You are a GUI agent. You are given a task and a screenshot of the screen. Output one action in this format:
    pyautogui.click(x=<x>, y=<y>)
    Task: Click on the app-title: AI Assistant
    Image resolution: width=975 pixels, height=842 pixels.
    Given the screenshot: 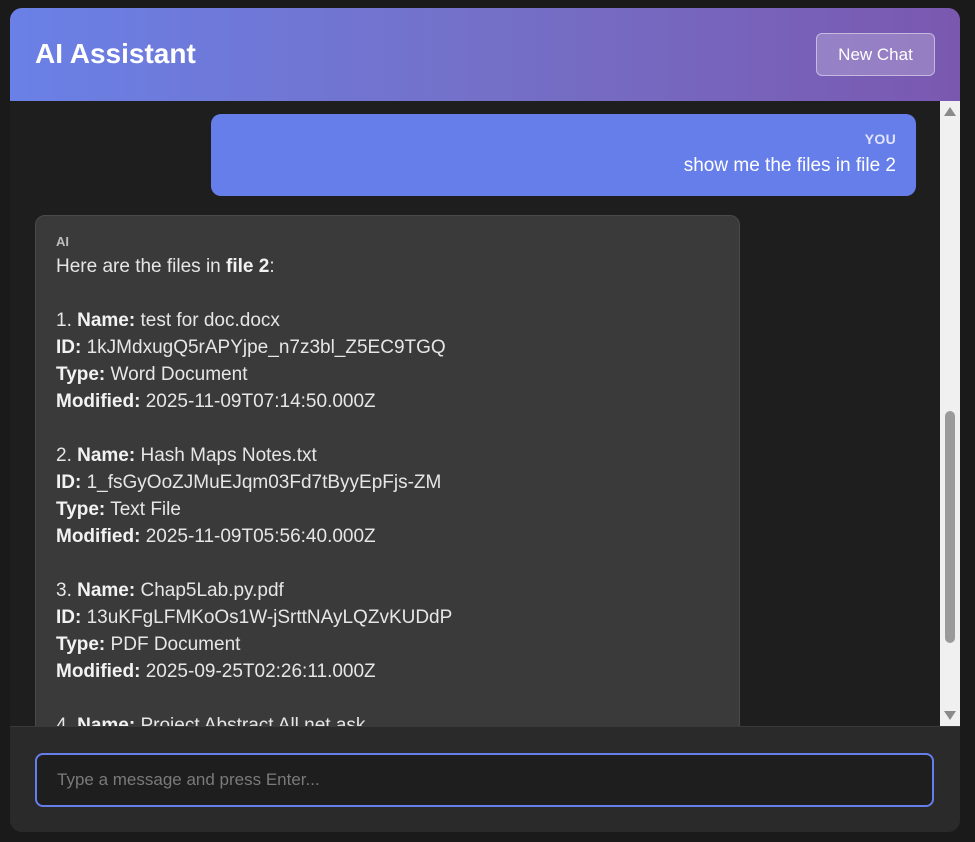 What is the action you would take?
    pyautogui.click(x=115, y=53)
    